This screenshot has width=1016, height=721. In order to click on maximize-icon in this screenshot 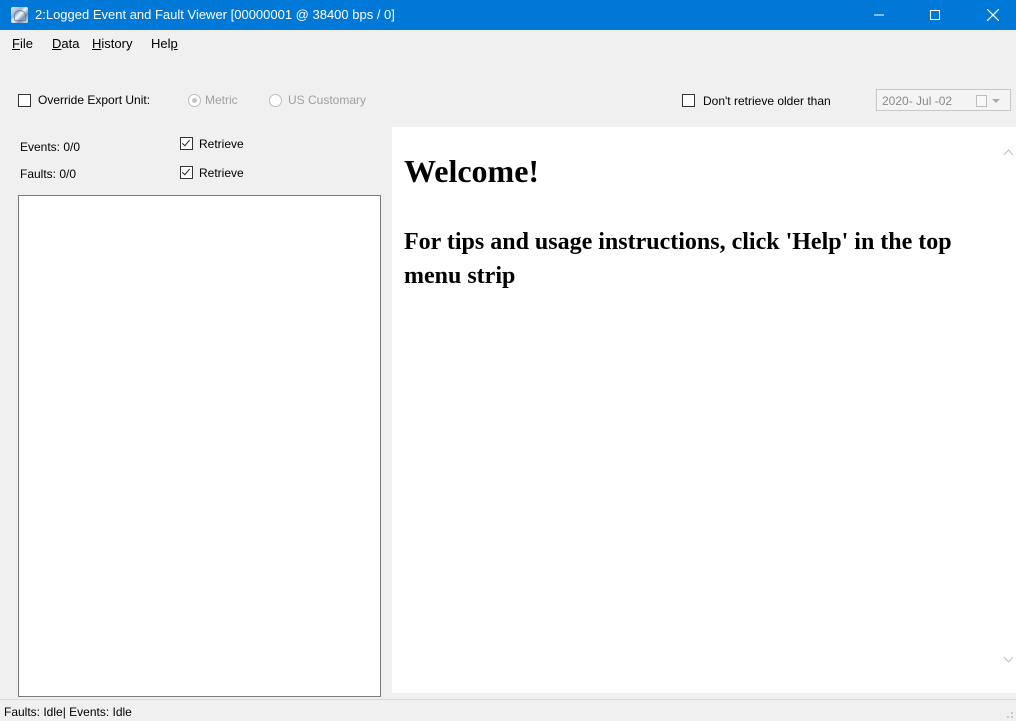, I will do `click(935, 15)`.